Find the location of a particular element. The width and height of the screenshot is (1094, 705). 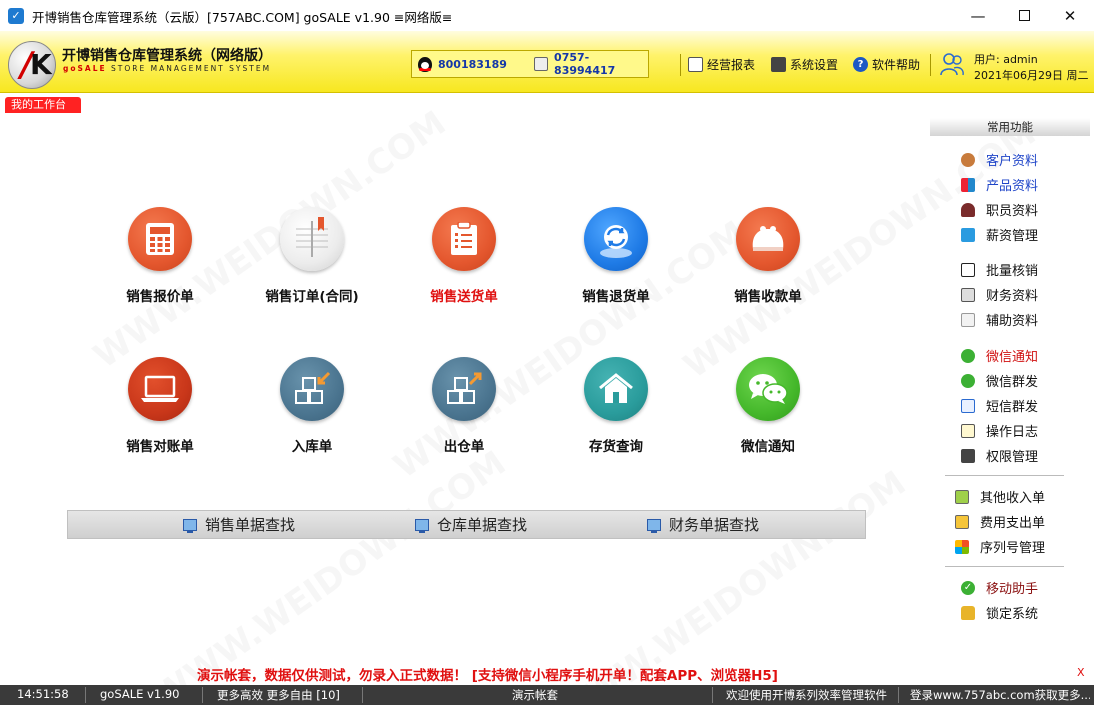

close-button: ✕ is located at coordinates (1070, 15).